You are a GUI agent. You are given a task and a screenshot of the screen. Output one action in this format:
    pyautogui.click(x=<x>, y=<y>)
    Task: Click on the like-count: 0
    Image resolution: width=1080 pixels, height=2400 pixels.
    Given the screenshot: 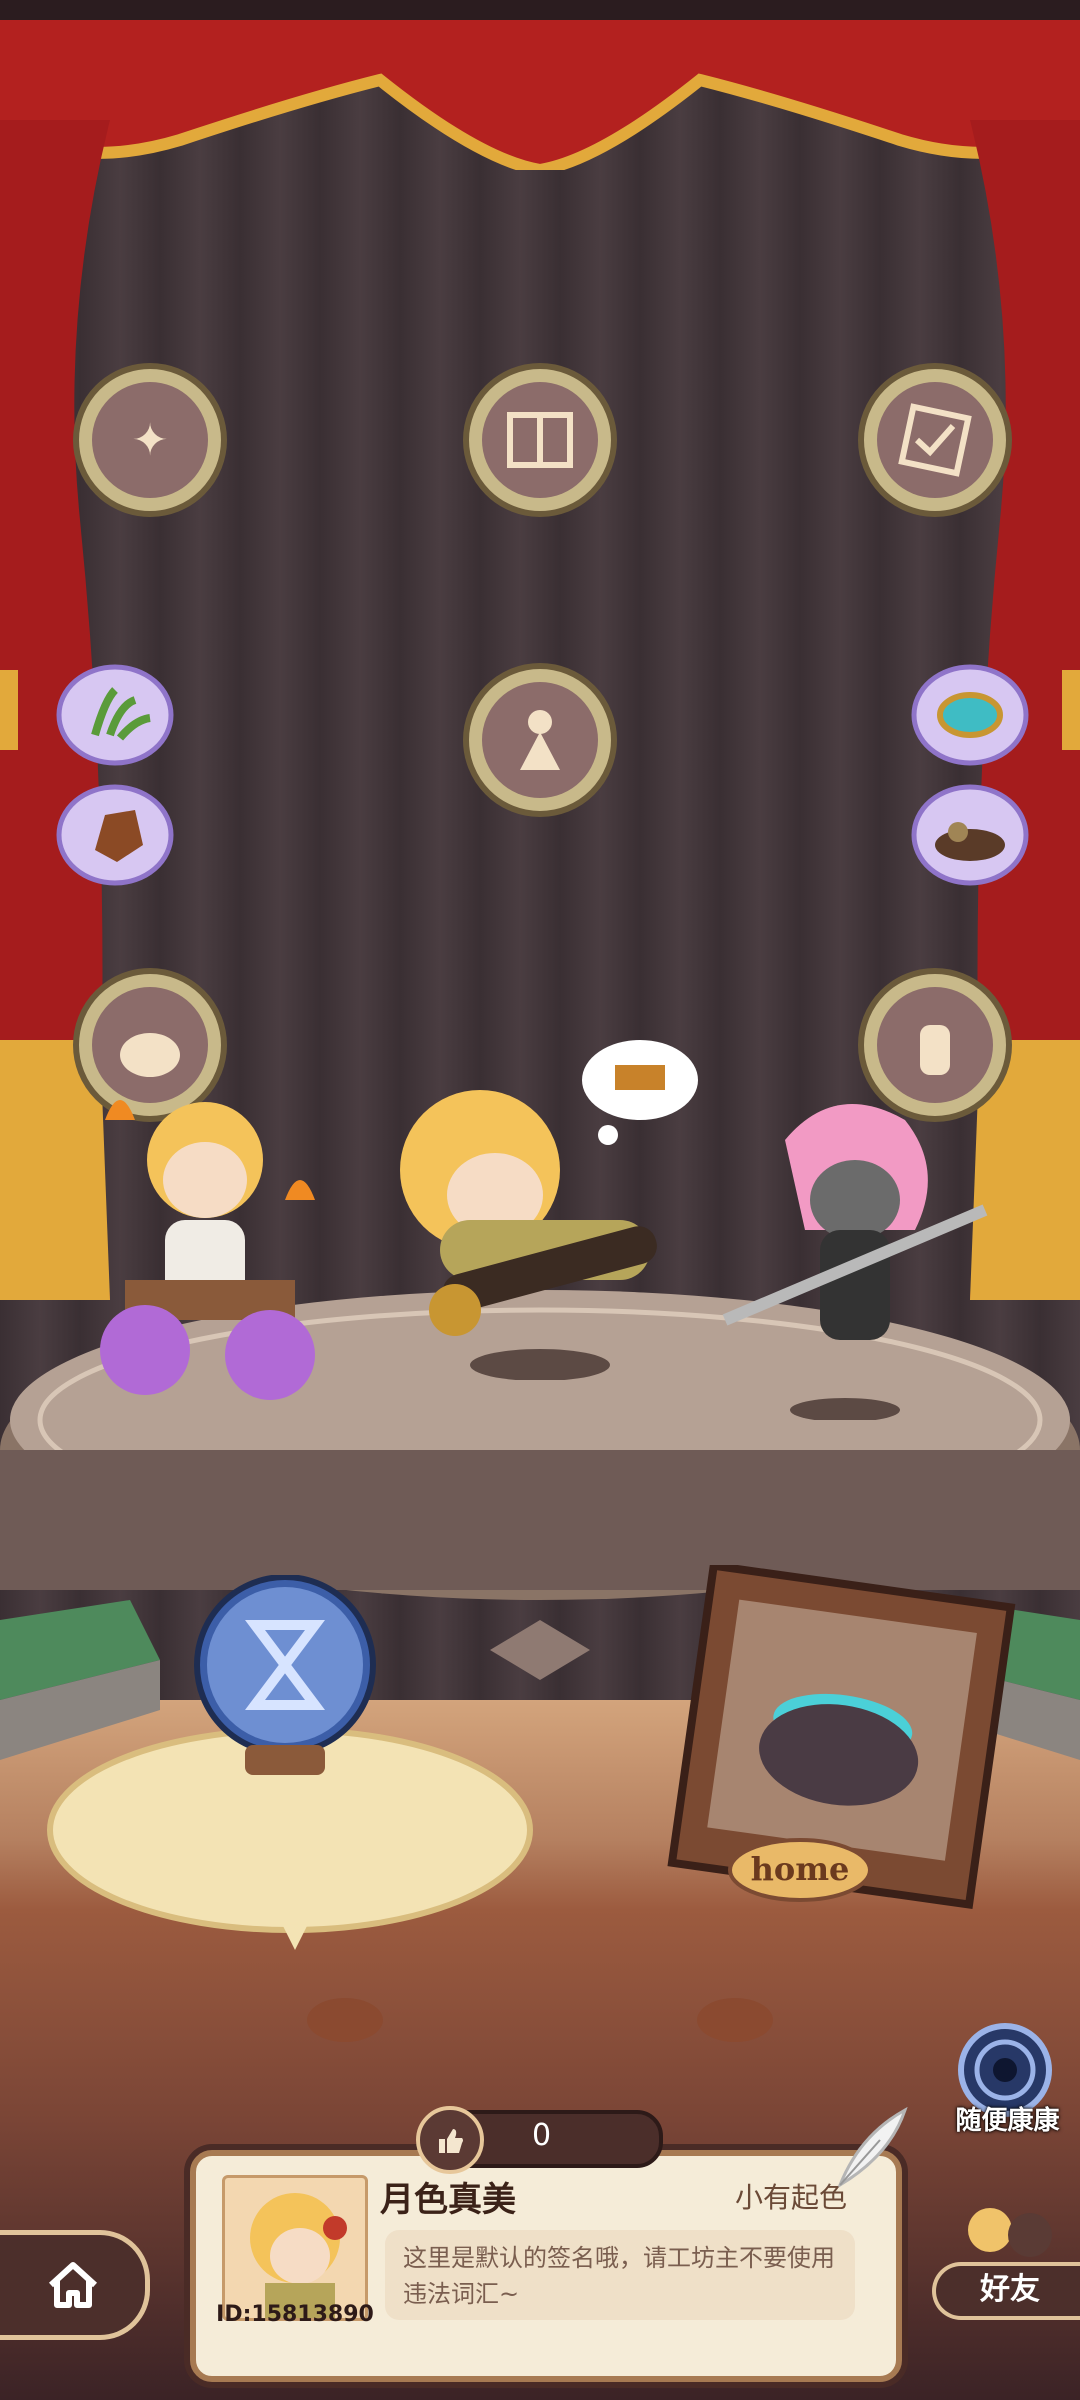 What is the action you would take?
    pyautogui.click(x=541, y=2135)
    